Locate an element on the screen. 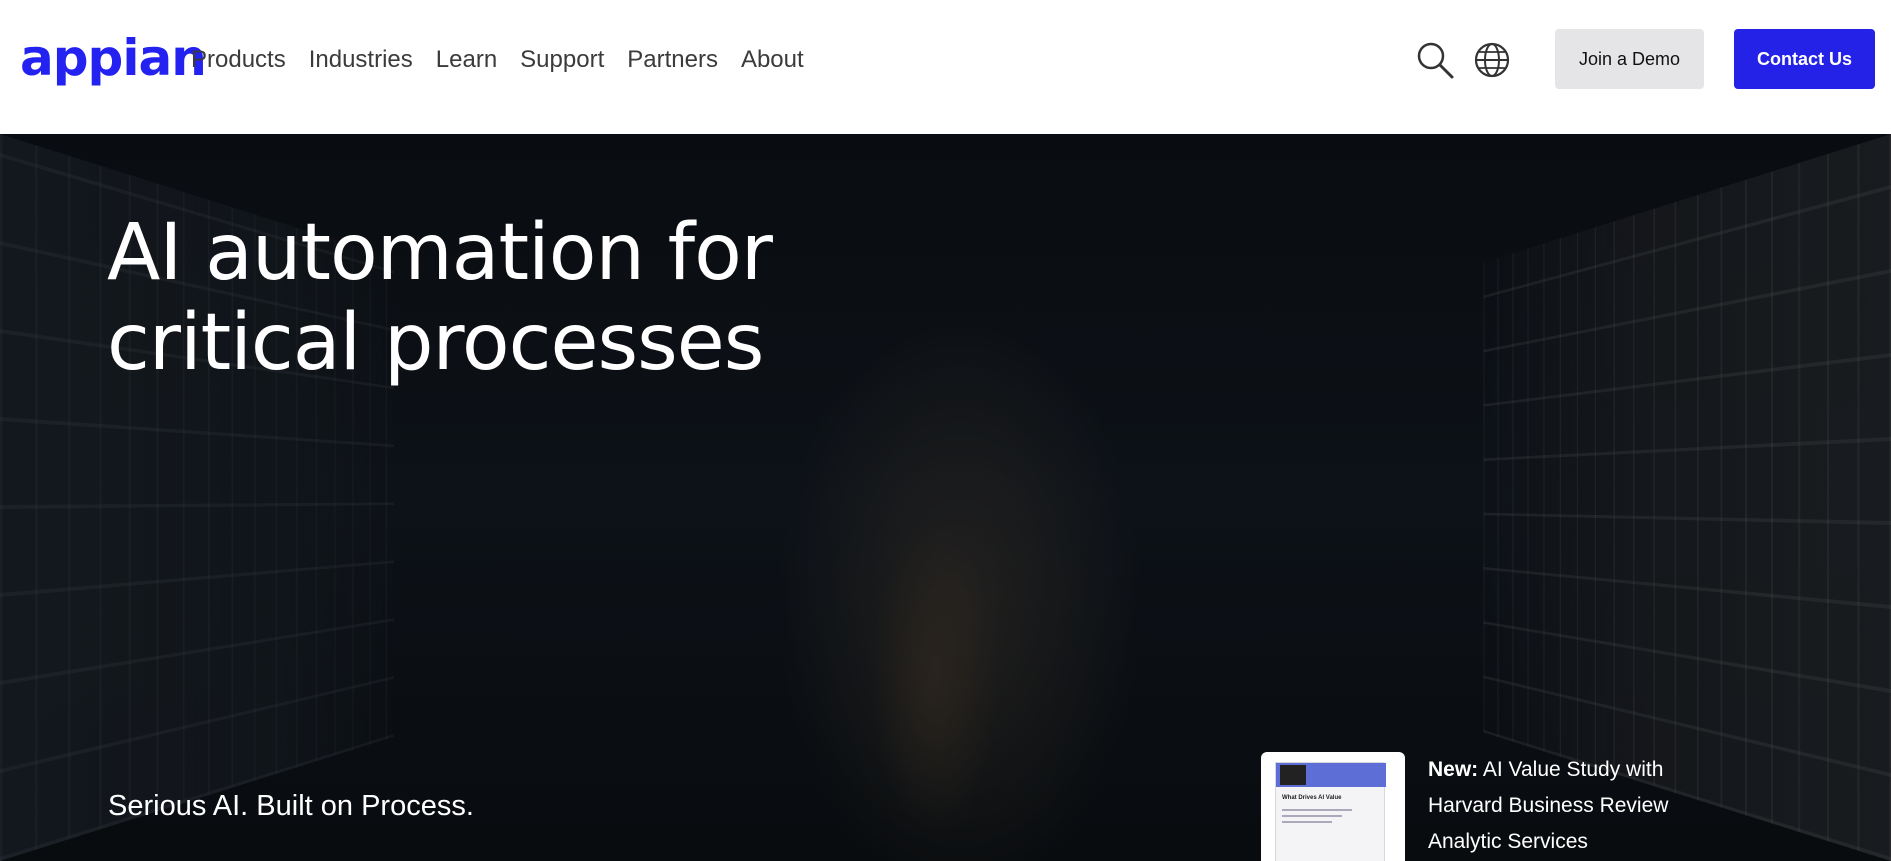 Image resolution: width=1891 pixels, height=861 pixels. nav-item-partners: Partners is located at coordinates (672, 60).